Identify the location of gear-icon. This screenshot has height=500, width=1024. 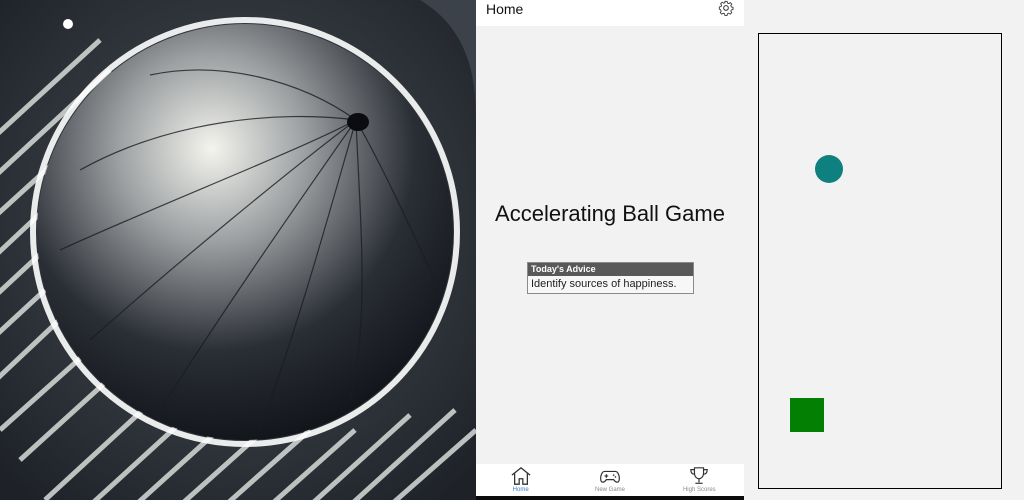
(726, 8).